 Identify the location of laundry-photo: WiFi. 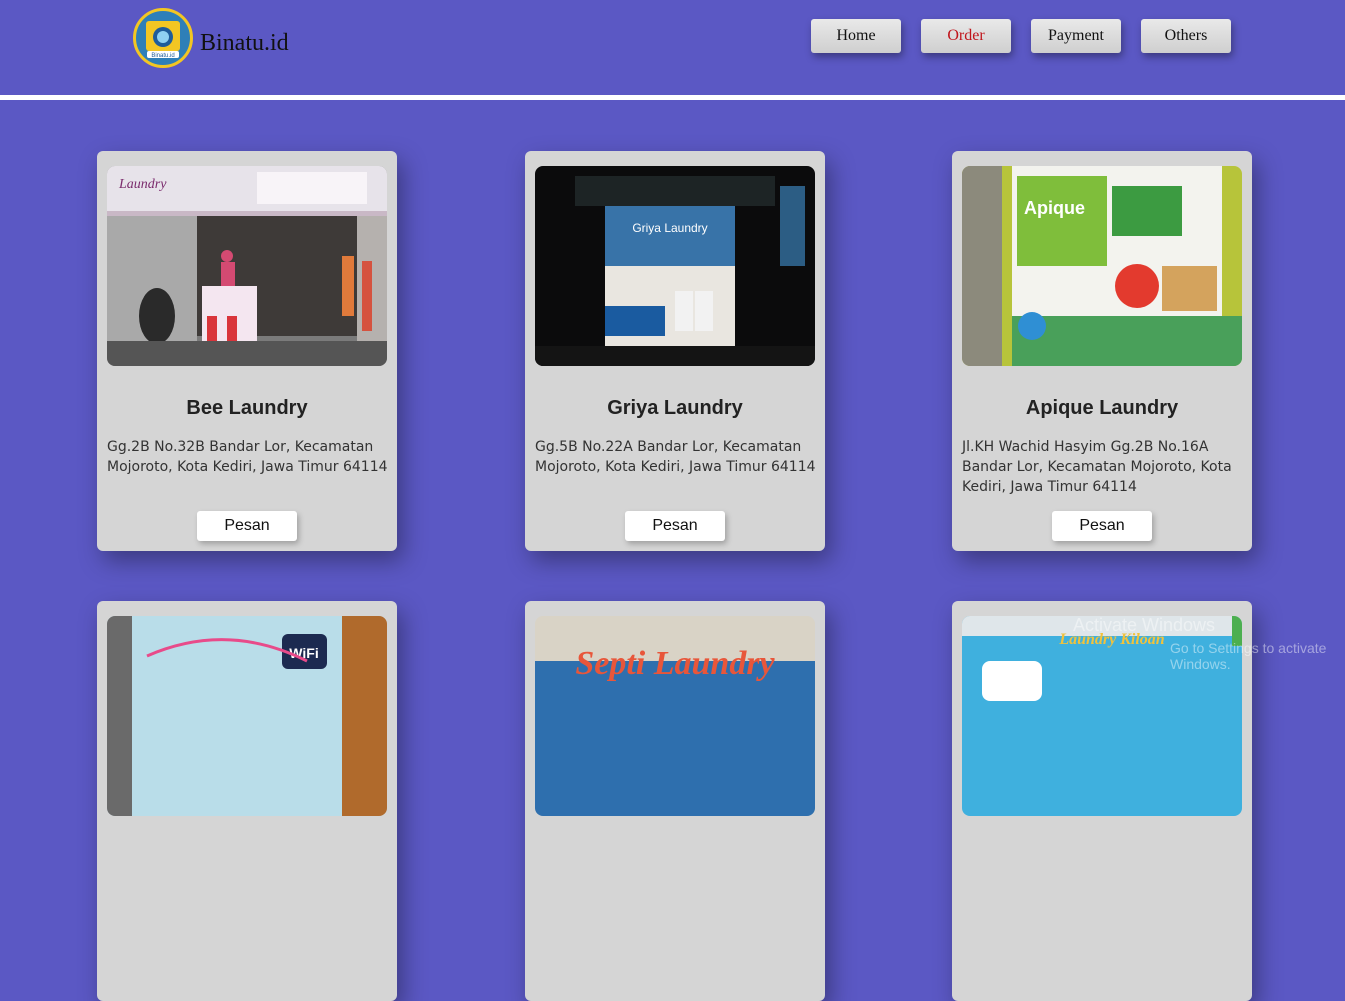
(247, 716).